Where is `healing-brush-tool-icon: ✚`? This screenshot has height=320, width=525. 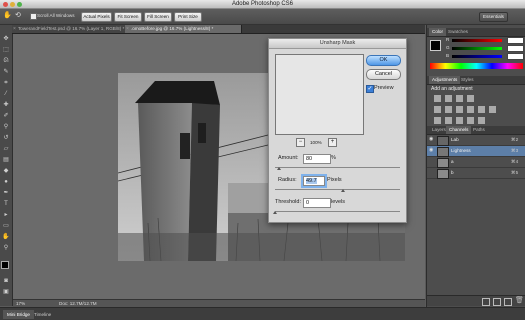
healing-brush-tool-icon: ✚ is located at coordinates (6, 105).